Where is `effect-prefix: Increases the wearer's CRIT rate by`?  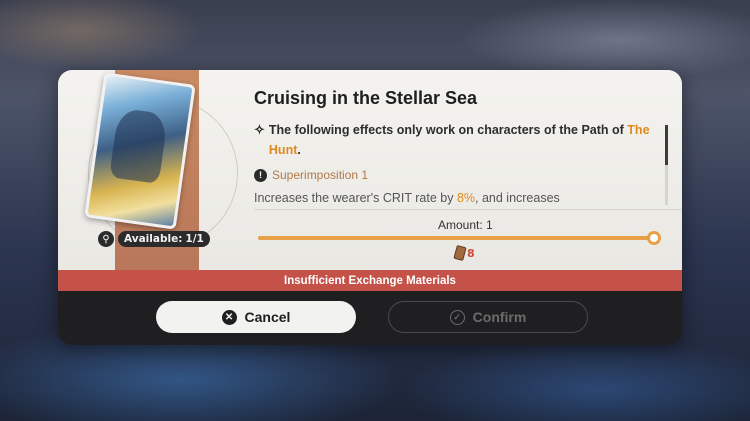 effect-prefix: Increases the wearer's CRIT rate by is located at coordinates (355, 198).